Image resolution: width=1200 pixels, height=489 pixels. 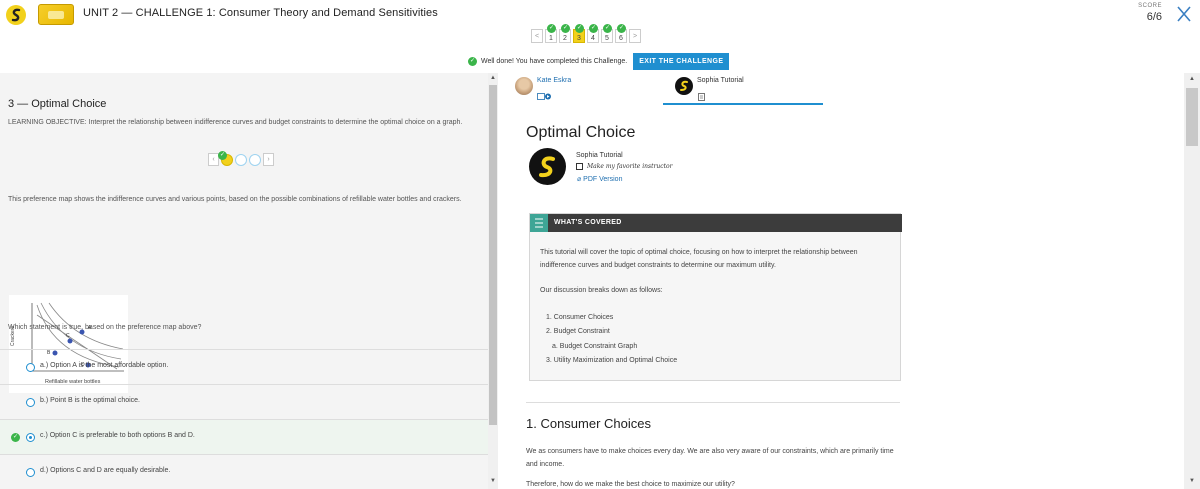 I want to click on section-divider, so click(x=713, y=402).